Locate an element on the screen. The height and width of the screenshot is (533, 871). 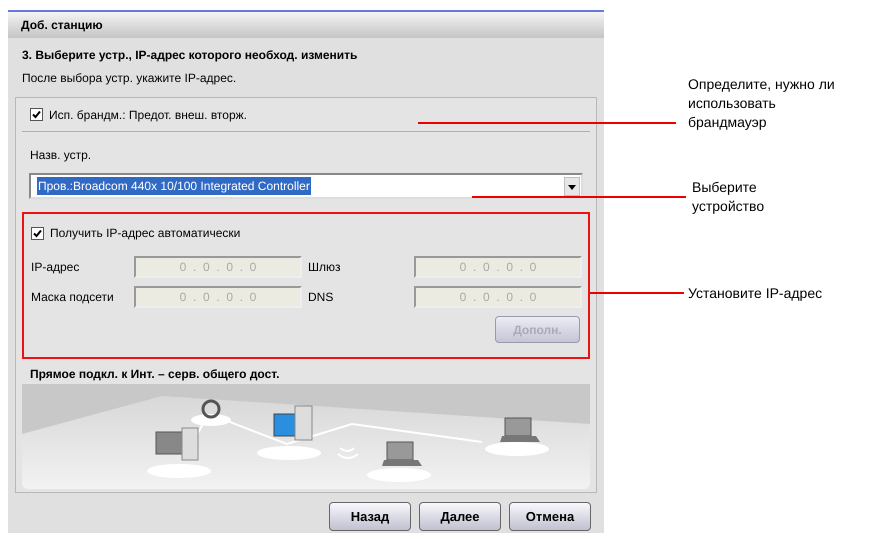
callout-text: Установите IP-адрес is located at coordinates (756, 293).